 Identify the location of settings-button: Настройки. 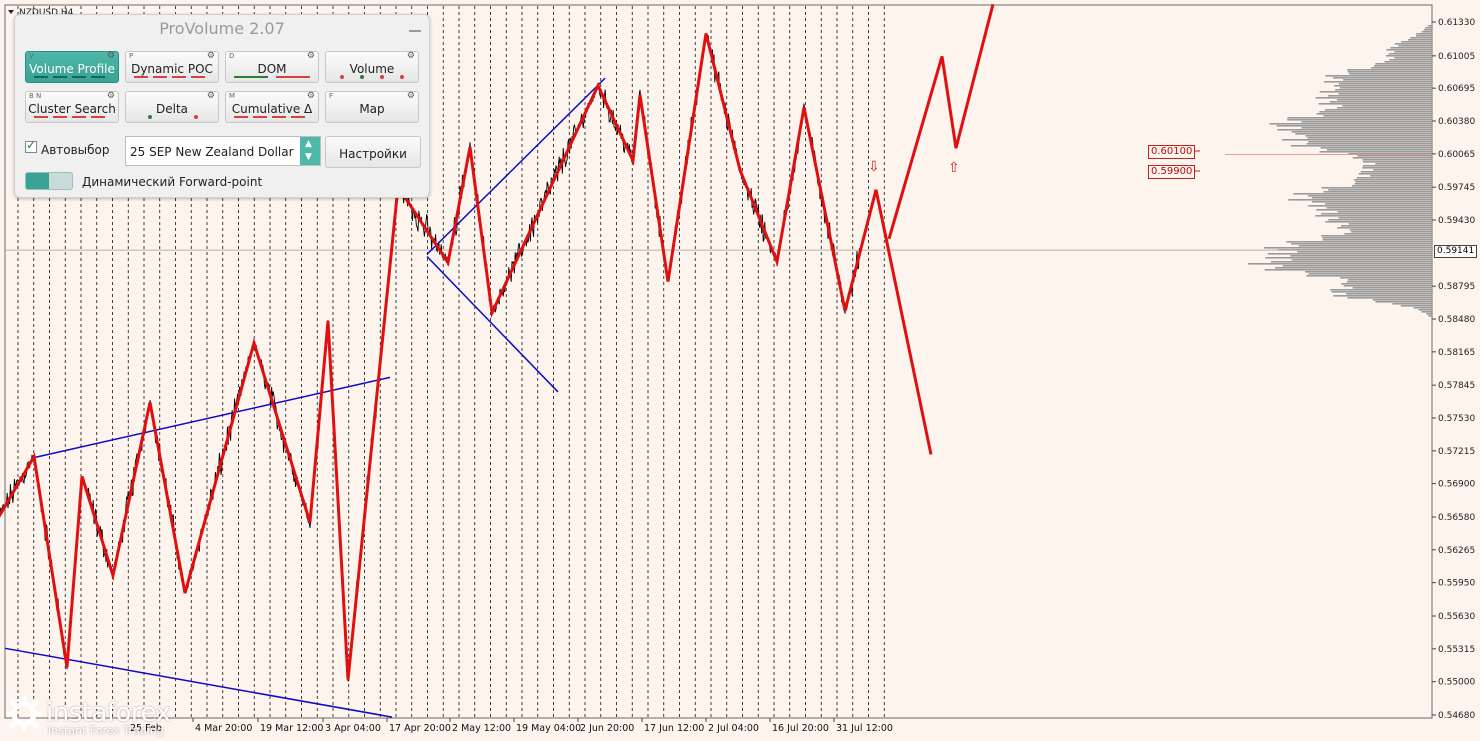
(373, 152).